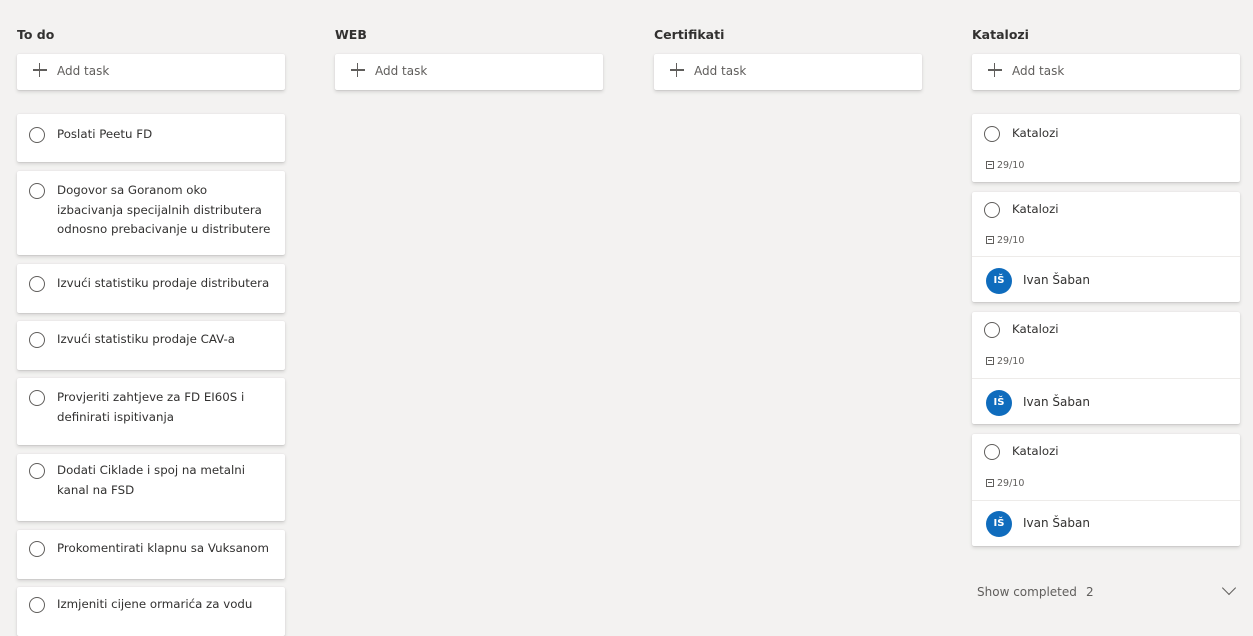 The width and height of the screenshot is (1253, 636). I want to click on task-title: Izvući statistiku prodaje CAV-a, so click(146, 339).